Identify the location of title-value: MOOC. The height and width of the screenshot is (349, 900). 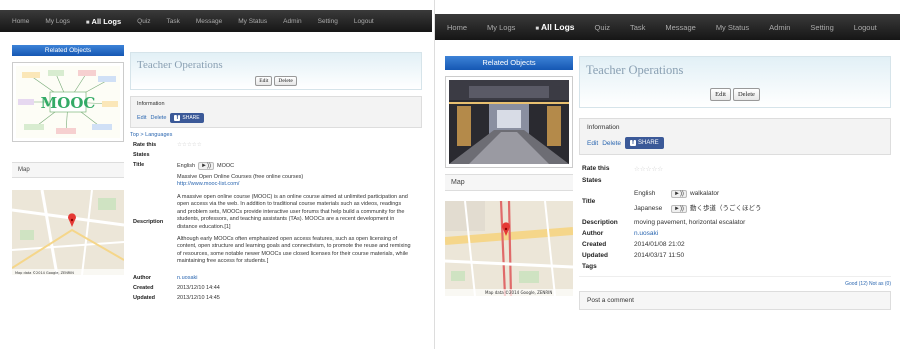
(225, 166).